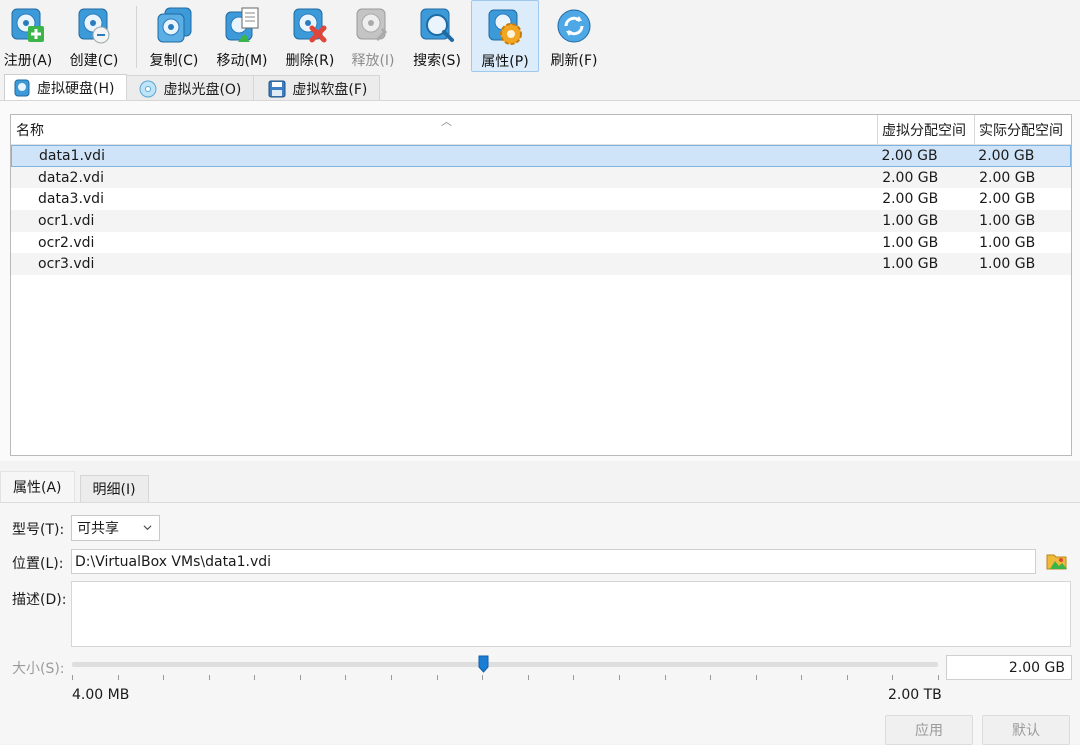 The width and height of the screenshot is (1080, 745). What do you see at coordinates (446, 121) in the screenshot?
I see `sort-ascending-icon: ︿` at bounding box center [446, 121].